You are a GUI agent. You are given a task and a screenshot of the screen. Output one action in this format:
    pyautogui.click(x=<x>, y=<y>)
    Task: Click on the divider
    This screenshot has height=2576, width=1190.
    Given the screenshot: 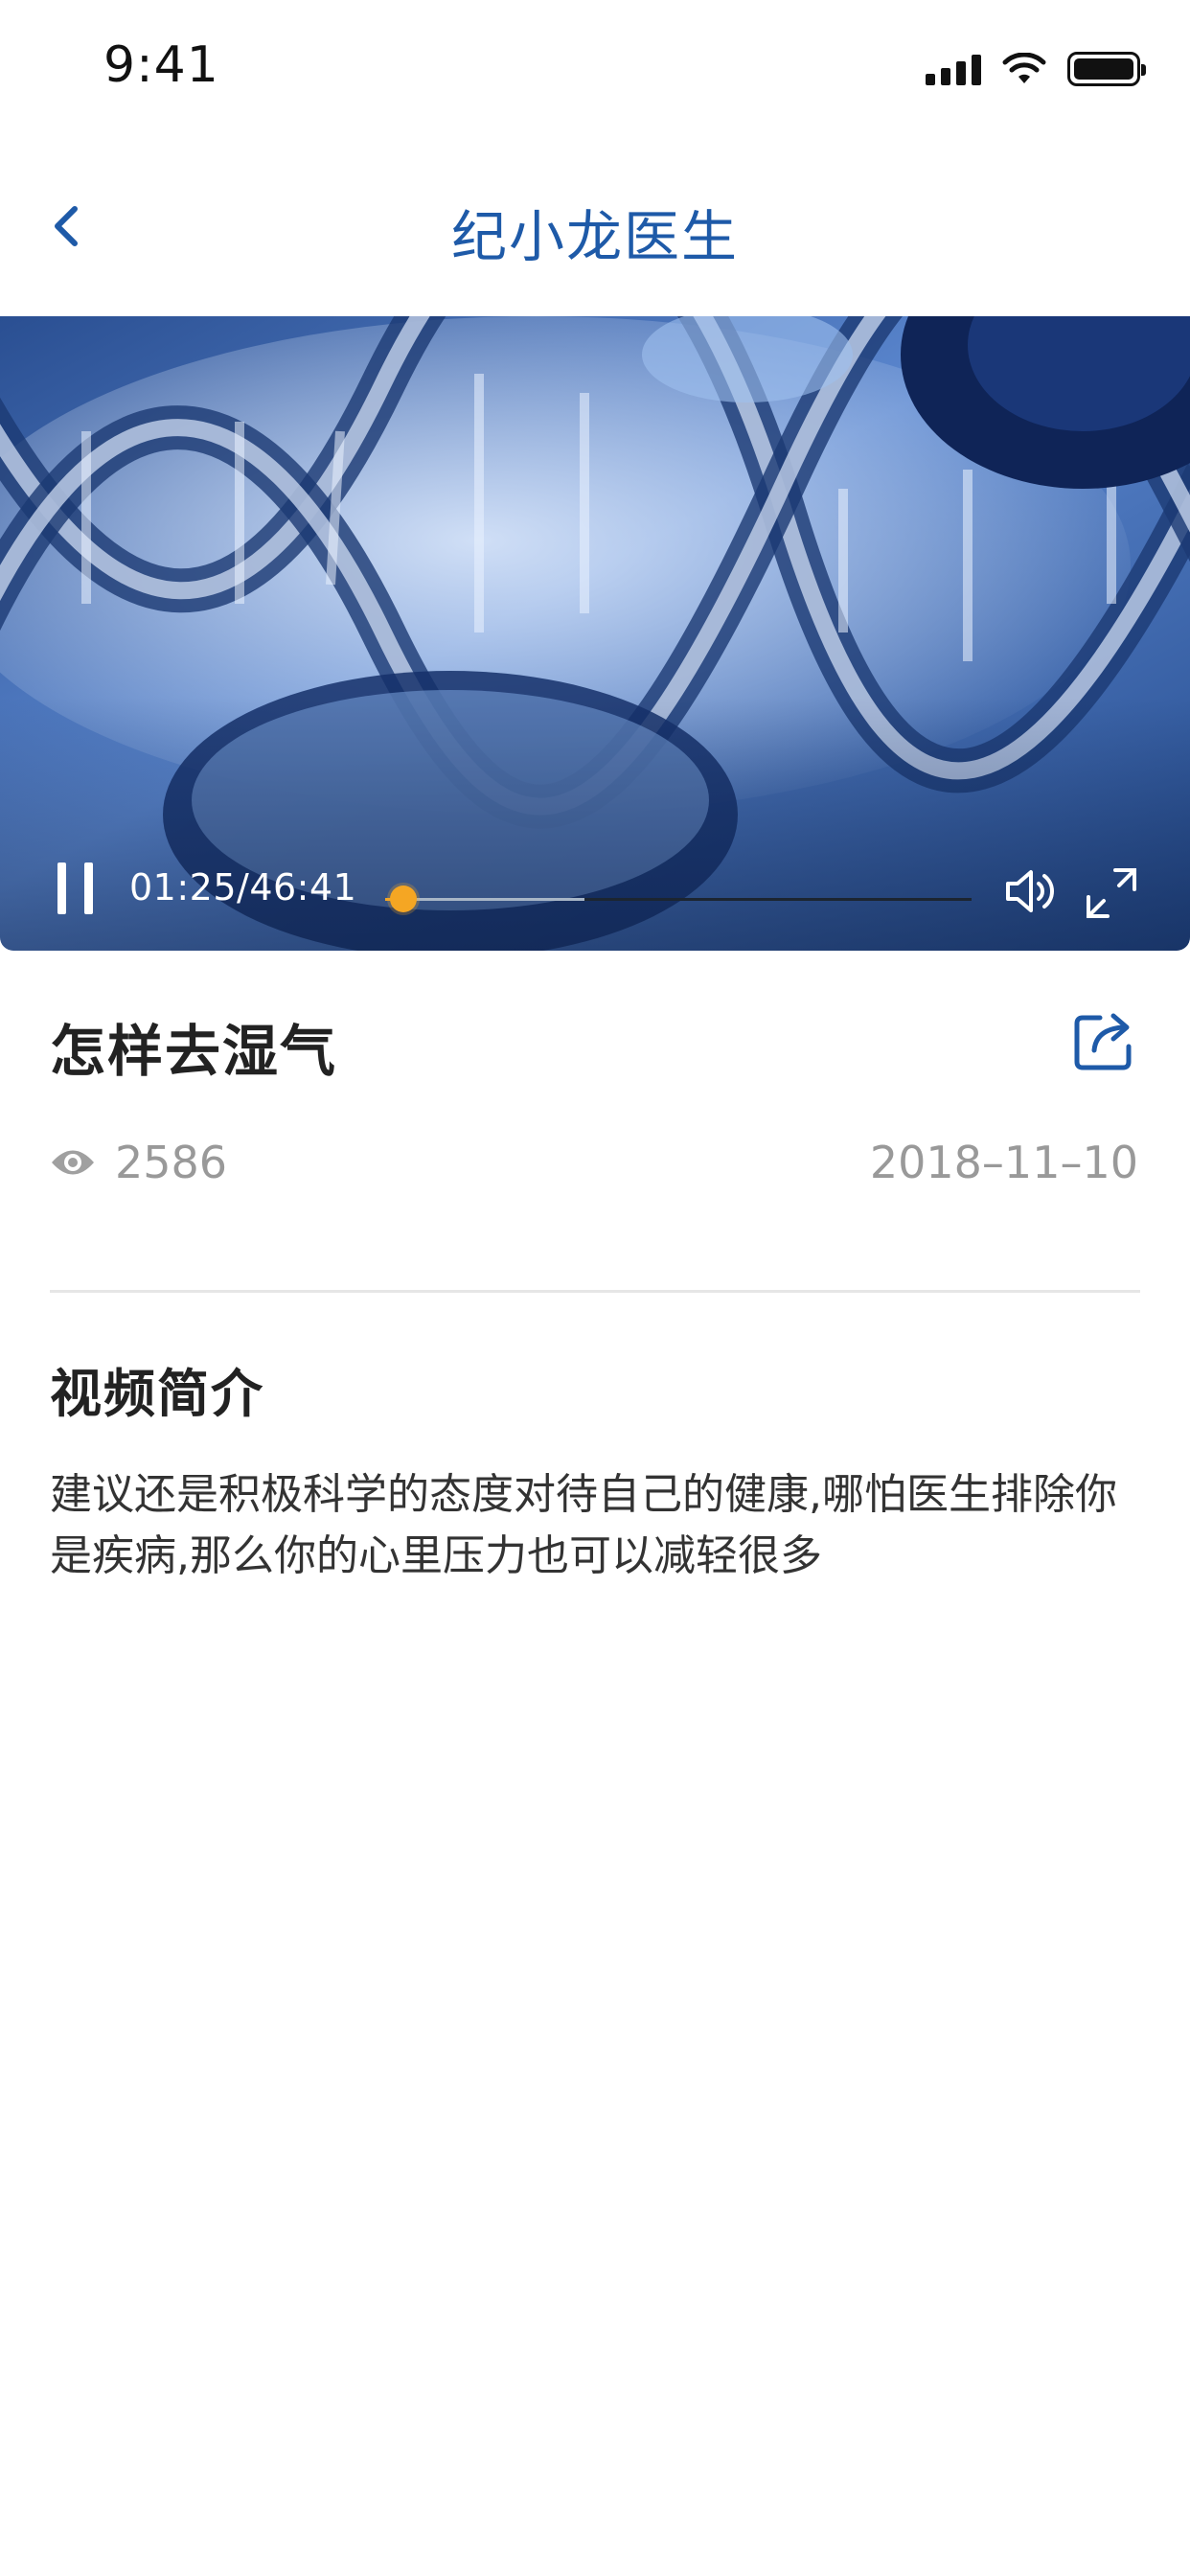 What is the action you would take?
    pyautogui.click(x=595, y=1291)
    